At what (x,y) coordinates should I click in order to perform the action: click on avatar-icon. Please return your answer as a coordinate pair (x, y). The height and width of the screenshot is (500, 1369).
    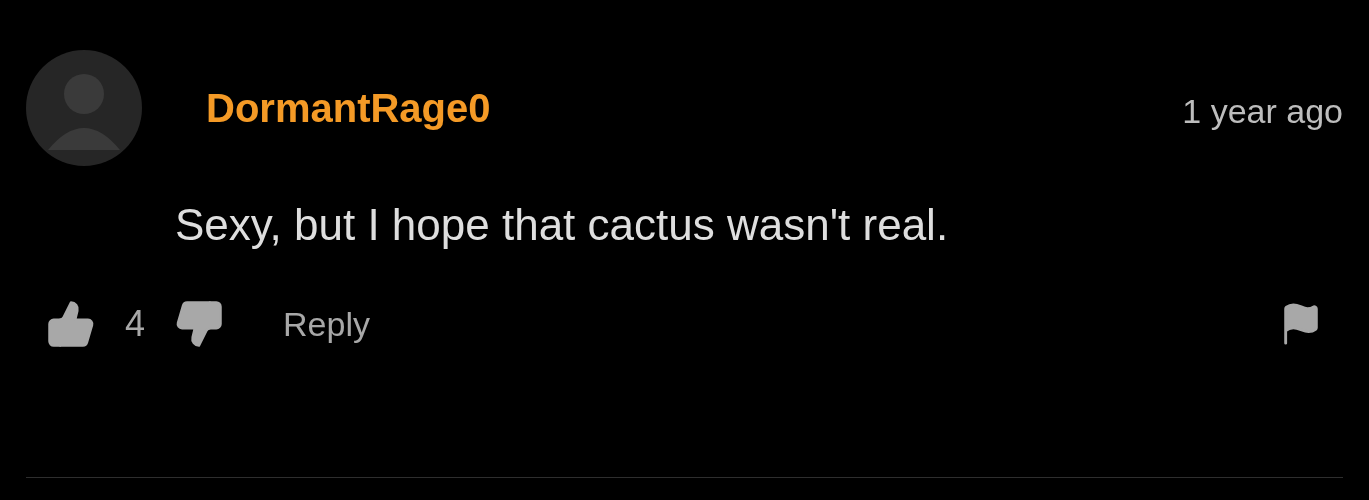
    Looking at the image, I should click on (84, 108).